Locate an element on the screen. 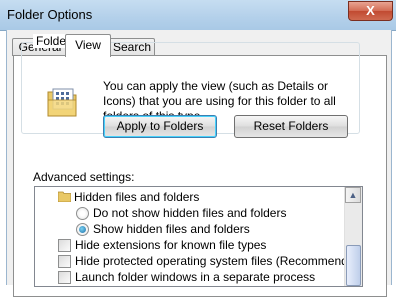 The height and width of the screenshot is (297, 396). window-title: Folder Options is located at coordinates (50, 14).